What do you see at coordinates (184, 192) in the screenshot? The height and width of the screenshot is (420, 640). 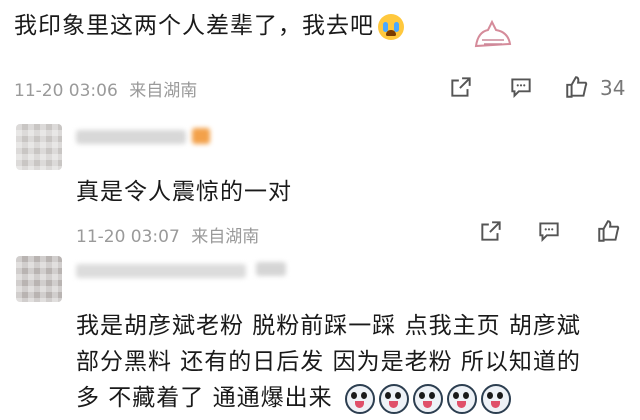 I see `comment-text: 真是令人震惊的一对` at bounding box center [184, 192].